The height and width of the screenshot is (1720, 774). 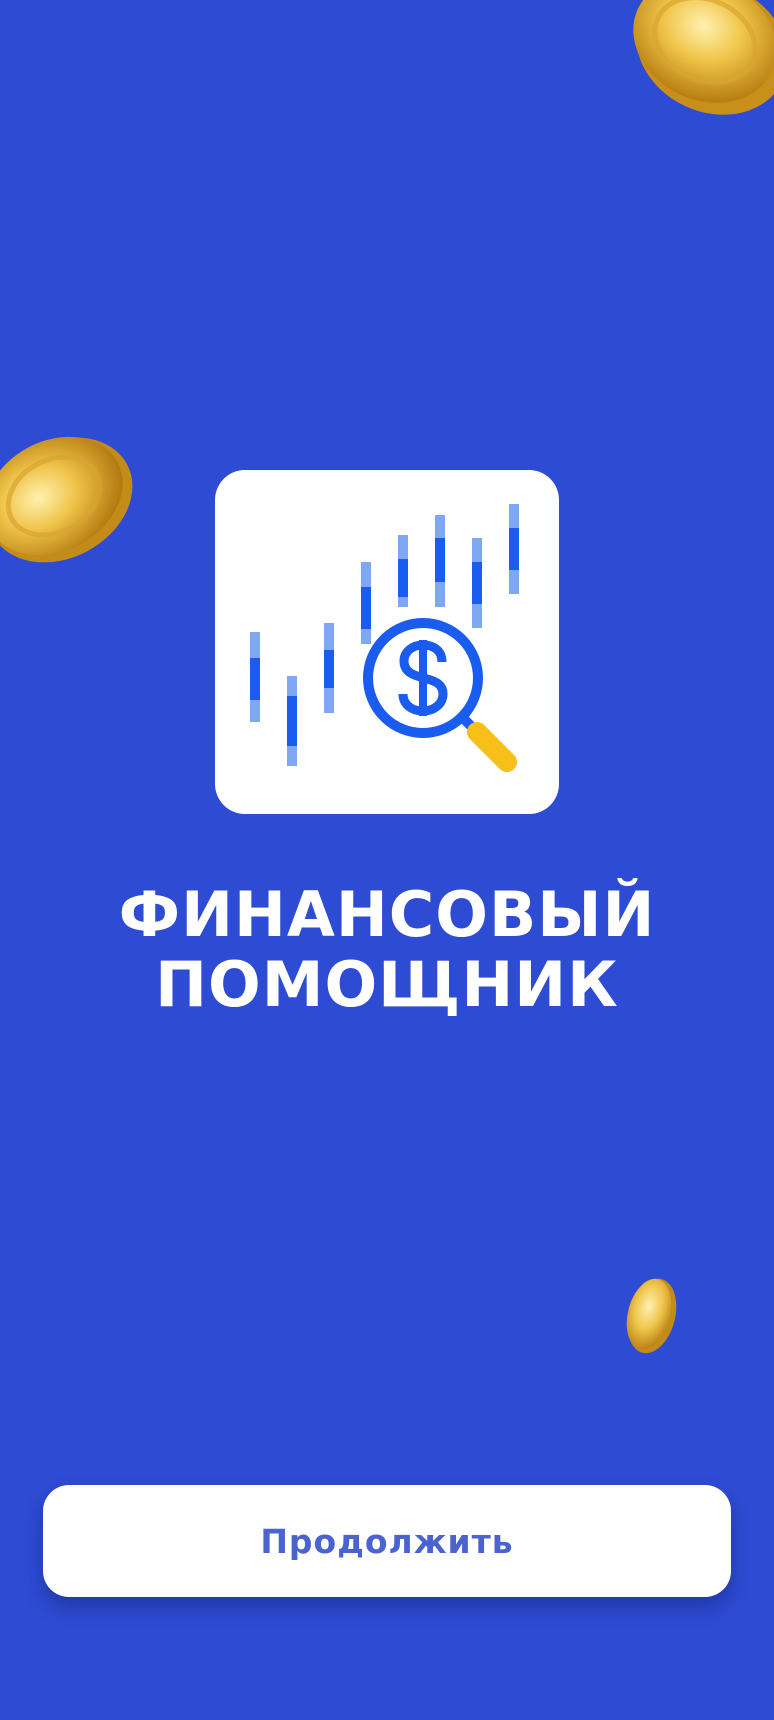 What do you see at coordinates (387, 1541) in the screenshot?
I see `continue-button: Продолжить` at bounding box center [387, 1541].